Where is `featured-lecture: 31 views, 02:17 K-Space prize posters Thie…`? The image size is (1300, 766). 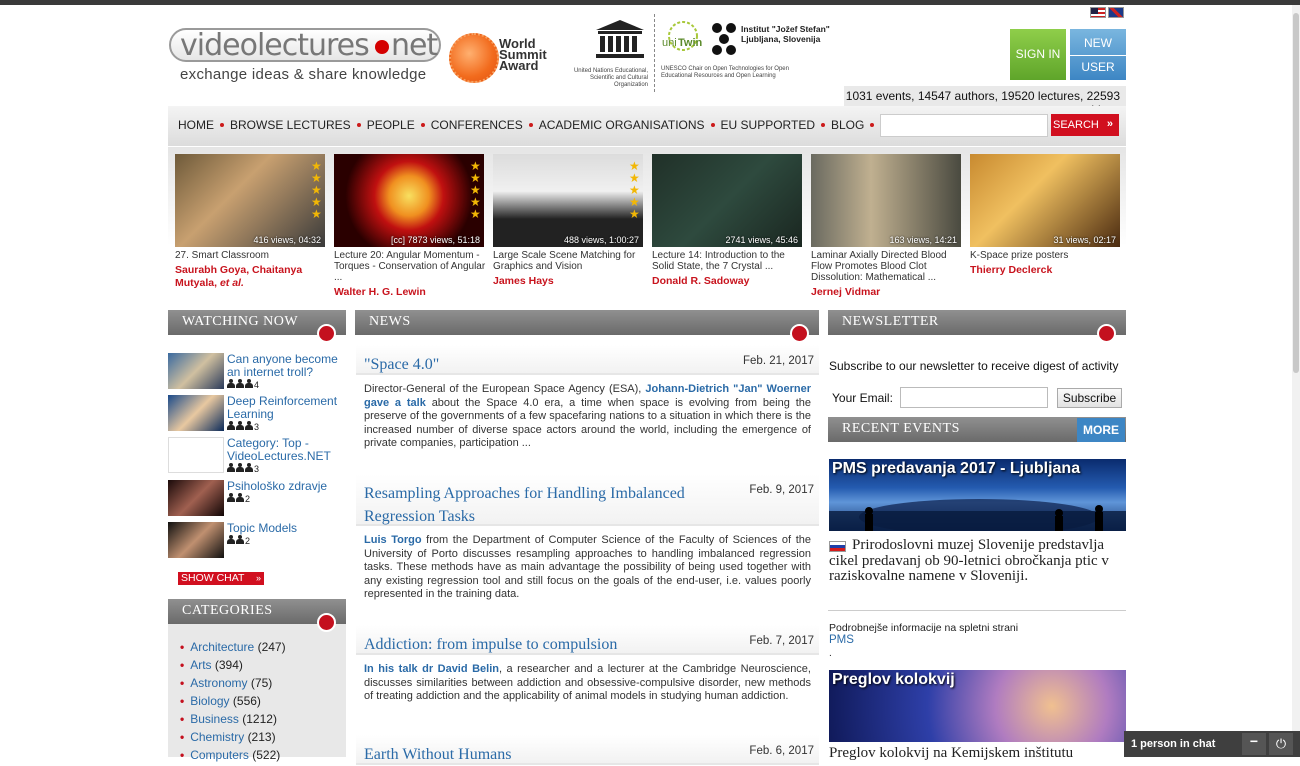
featured-lecture: 31 views, 02:17 K-Space prize posters Thie… is located at coordinates (1047, 215).